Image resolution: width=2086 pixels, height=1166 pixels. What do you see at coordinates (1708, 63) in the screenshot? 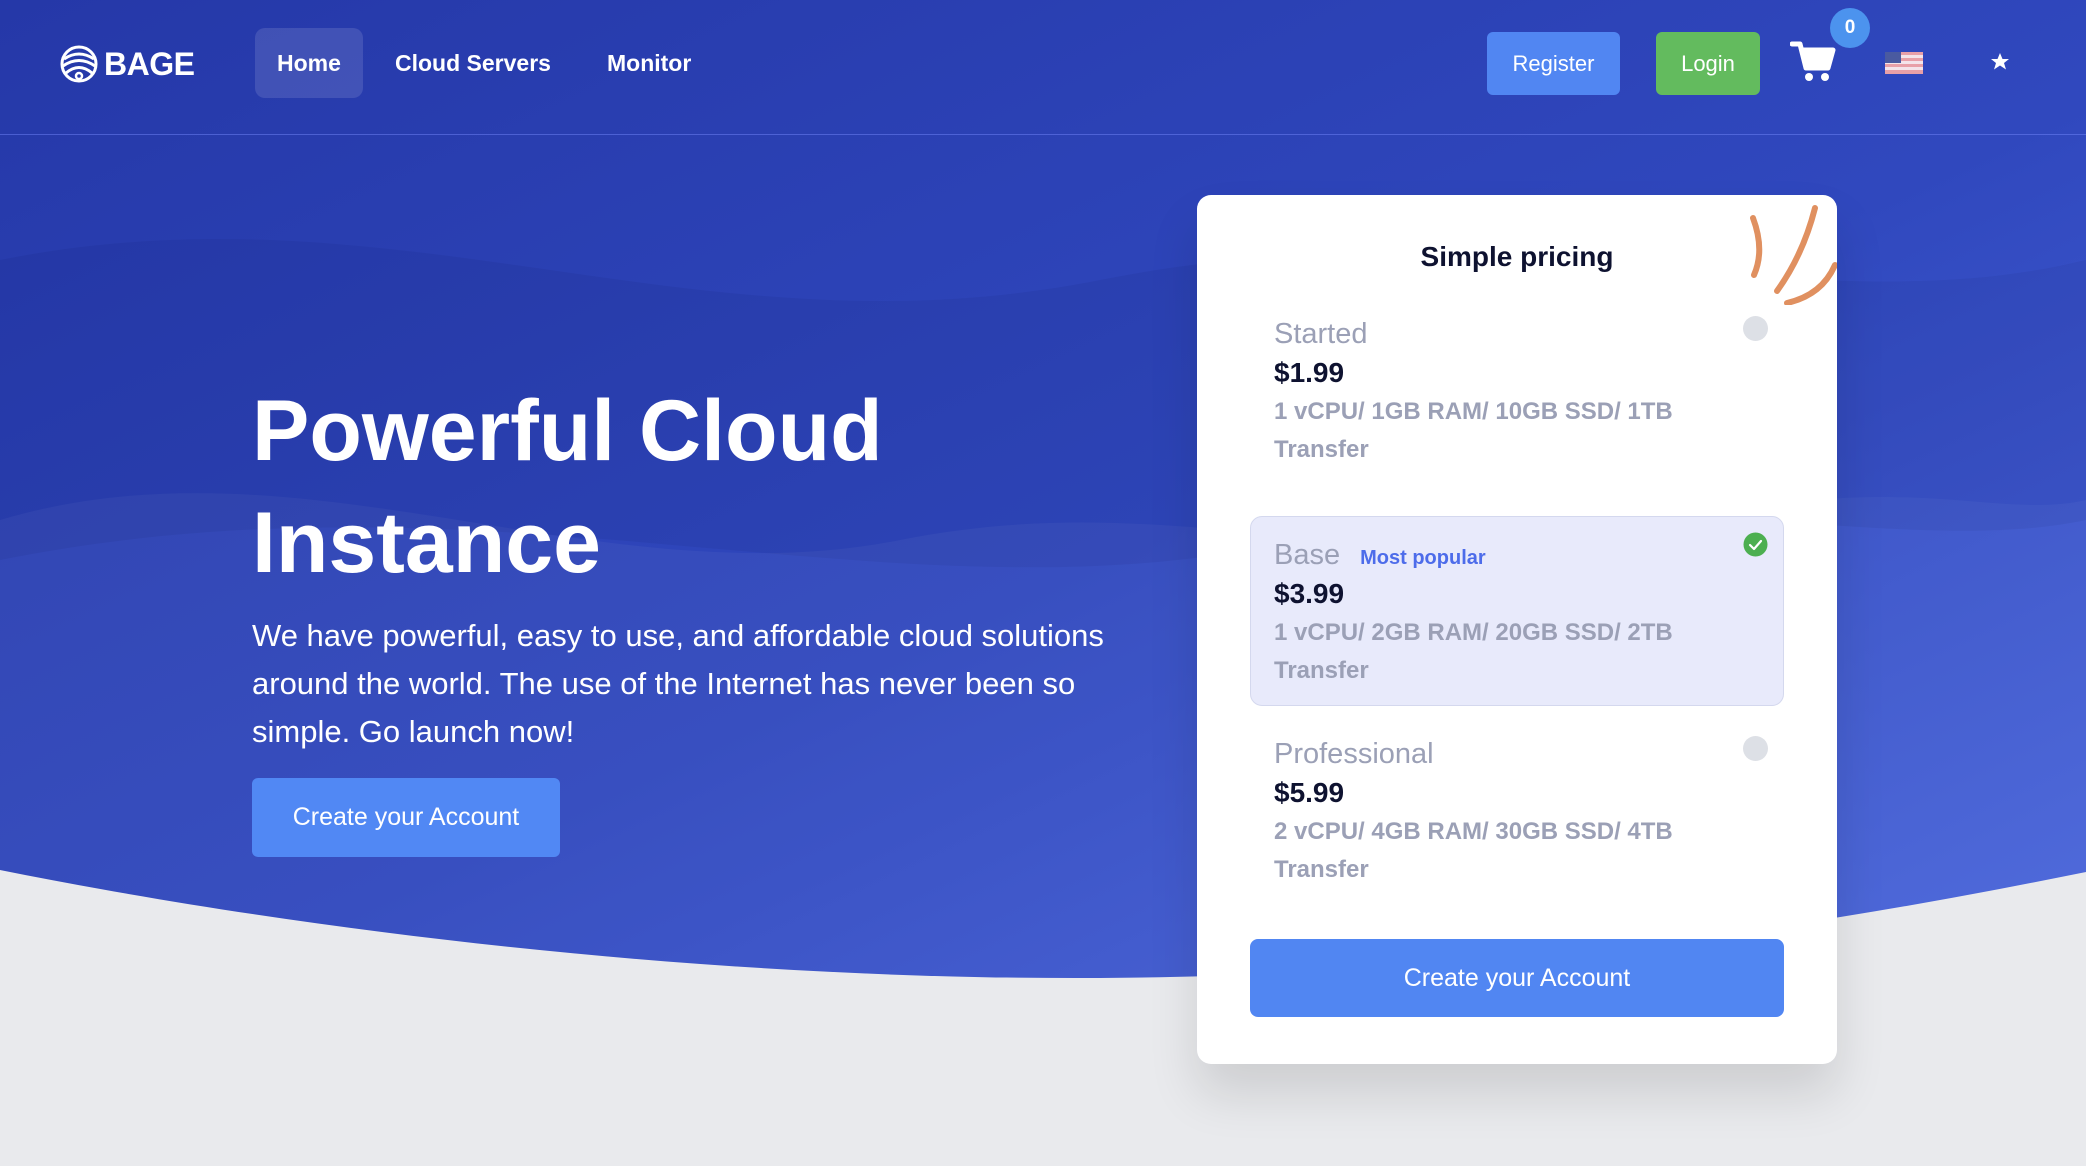
I see `login-button: Login` at bounding box center [1708, 63].